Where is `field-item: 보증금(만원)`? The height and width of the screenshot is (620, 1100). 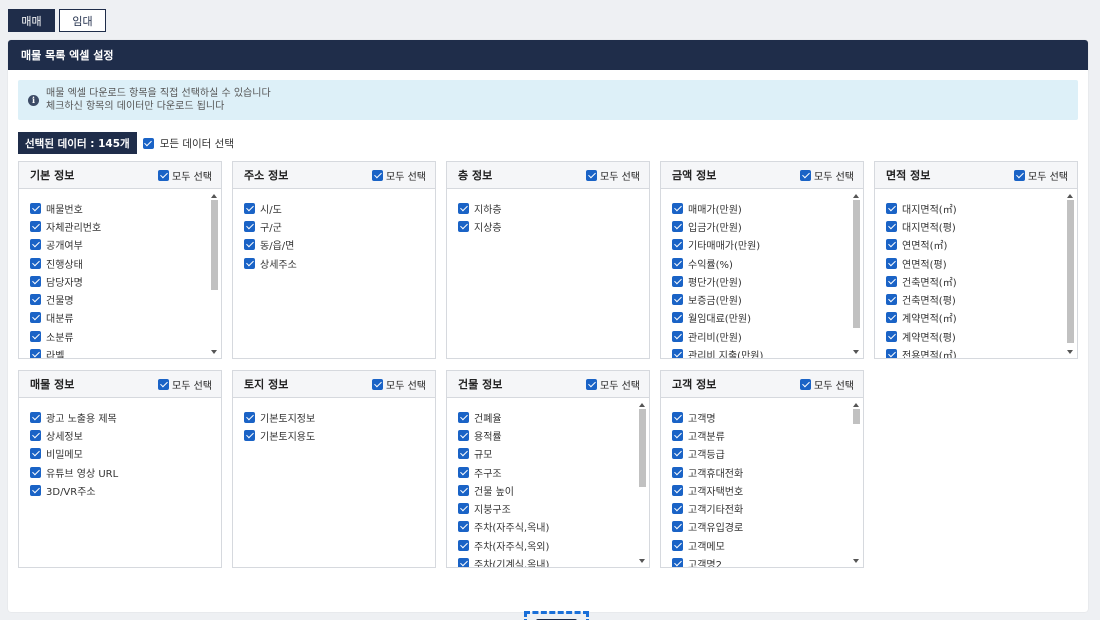 field-item: 보증금(만원) is located at coordinates (767, 299).